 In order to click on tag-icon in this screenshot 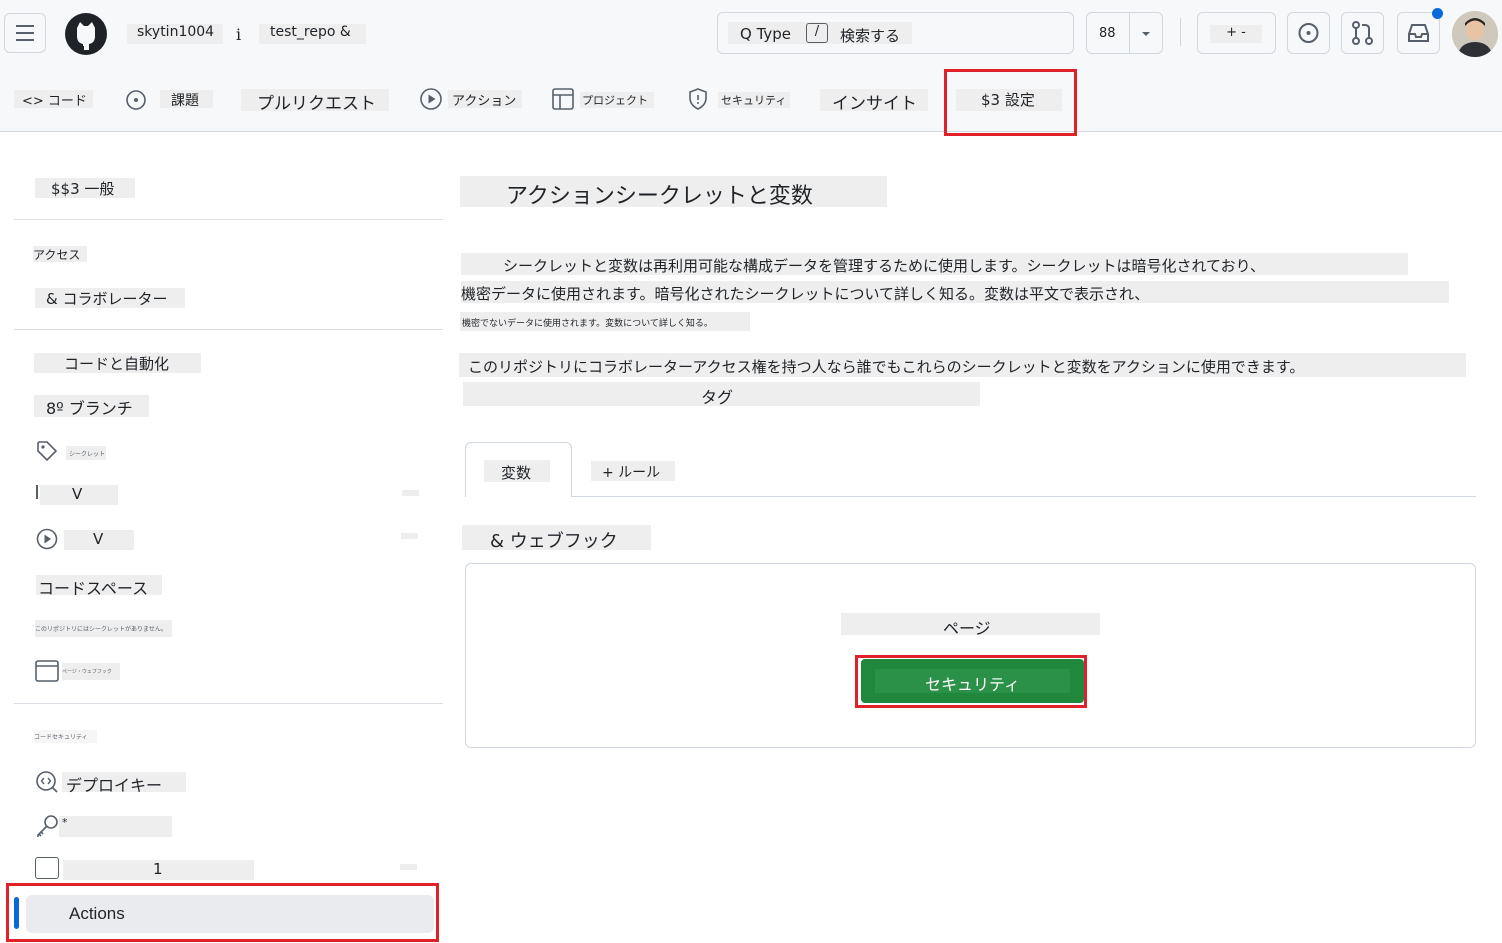, I will do `click(47, 451)`.